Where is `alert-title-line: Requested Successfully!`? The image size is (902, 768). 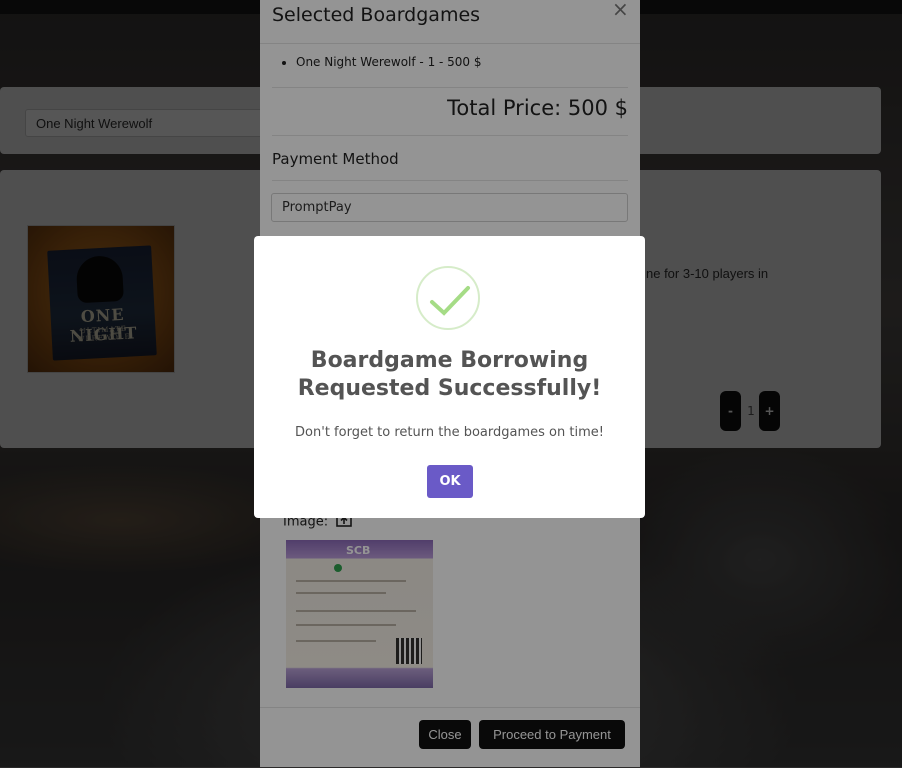 alert-title-line: Requested Successfully! is located at coordinates (449, 388).